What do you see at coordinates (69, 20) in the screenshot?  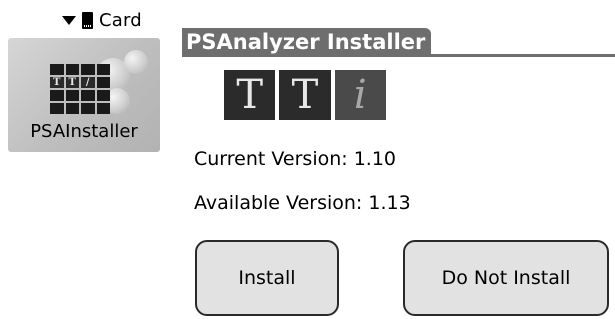 I see `triangle-down-icon` at bounding box center [69, 20].